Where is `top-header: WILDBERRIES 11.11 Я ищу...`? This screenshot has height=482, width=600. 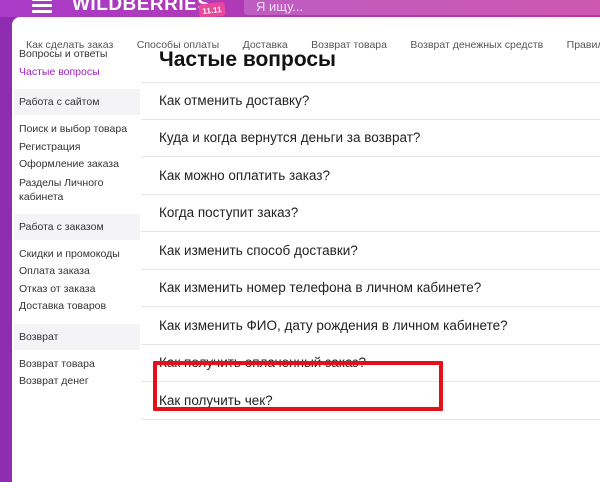 top-header: WILDBERRIES 11.11 Я ищу... is located at coordinates (300, 8).